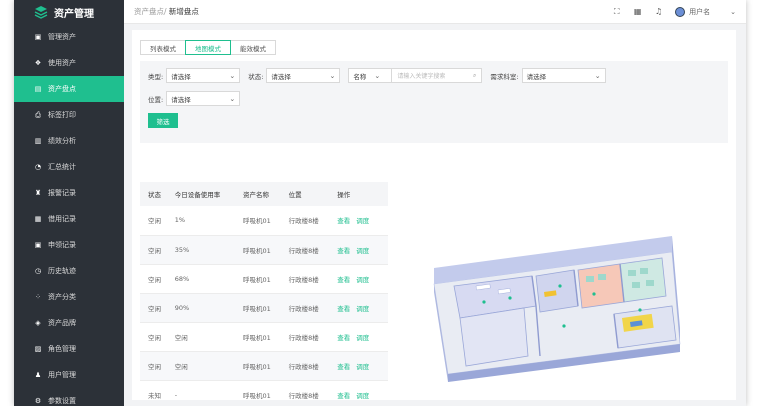  Describe the element at coordinates (156, 99) in the screenshot. I see `location-label: 位置:` at that location.